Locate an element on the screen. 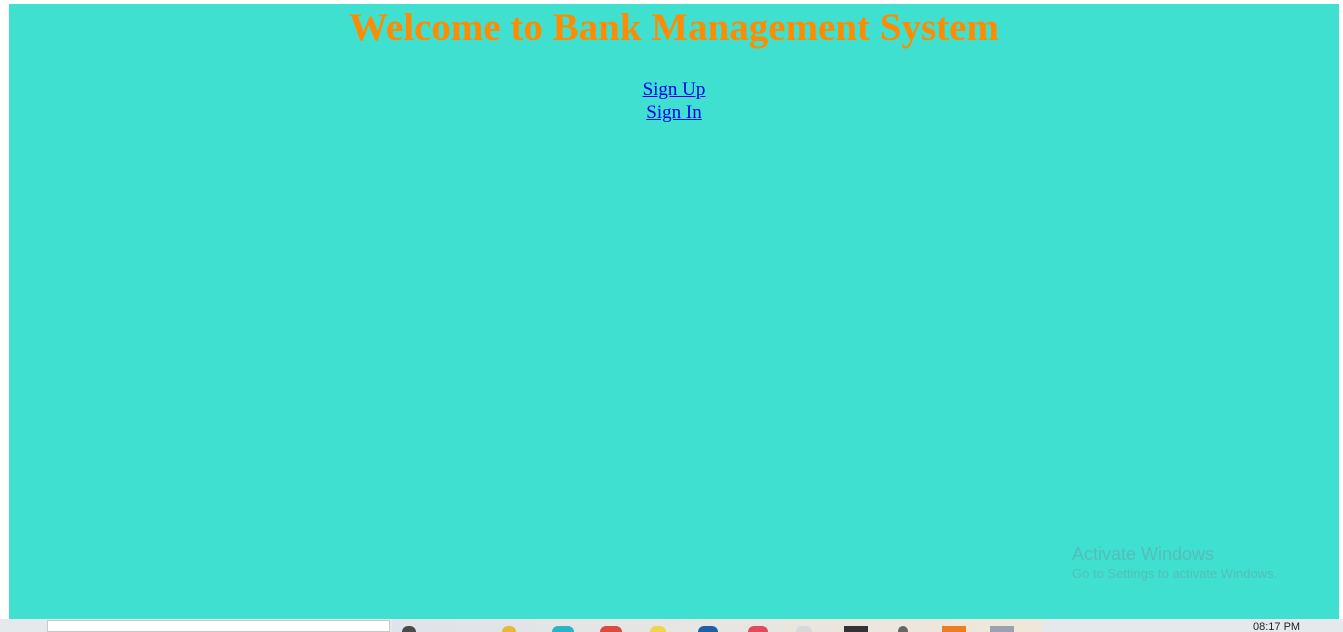 The height and width of the screenshot is (632, 1343). sign-in-link: Sign In is located at coordinates (673, 112).